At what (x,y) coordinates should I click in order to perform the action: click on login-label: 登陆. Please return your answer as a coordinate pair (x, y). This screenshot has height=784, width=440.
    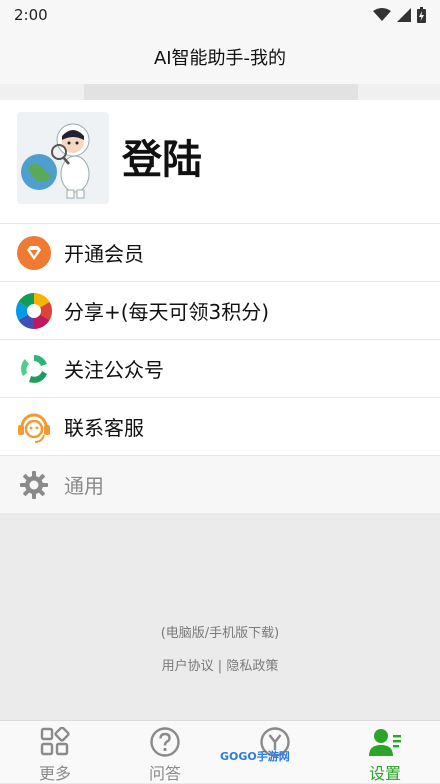
    Looking at the image, I should click on (162, 160).